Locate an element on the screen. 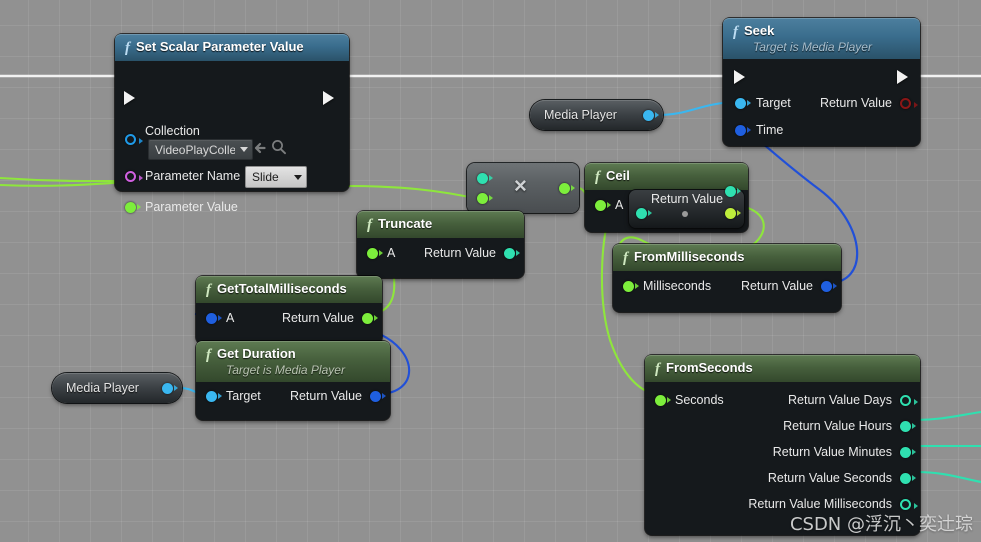  node-media-player-variable-bottom: Media Player is located at coordinates (117, 388).